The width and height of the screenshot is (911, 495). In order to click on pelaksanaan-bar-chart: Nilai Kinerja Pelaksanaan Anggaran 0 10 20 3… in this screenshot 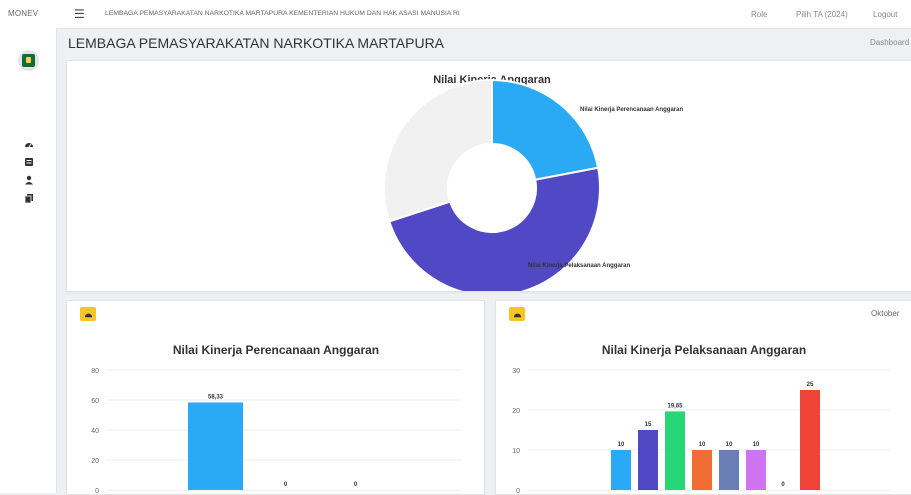, I will do `click(701, 418)`.